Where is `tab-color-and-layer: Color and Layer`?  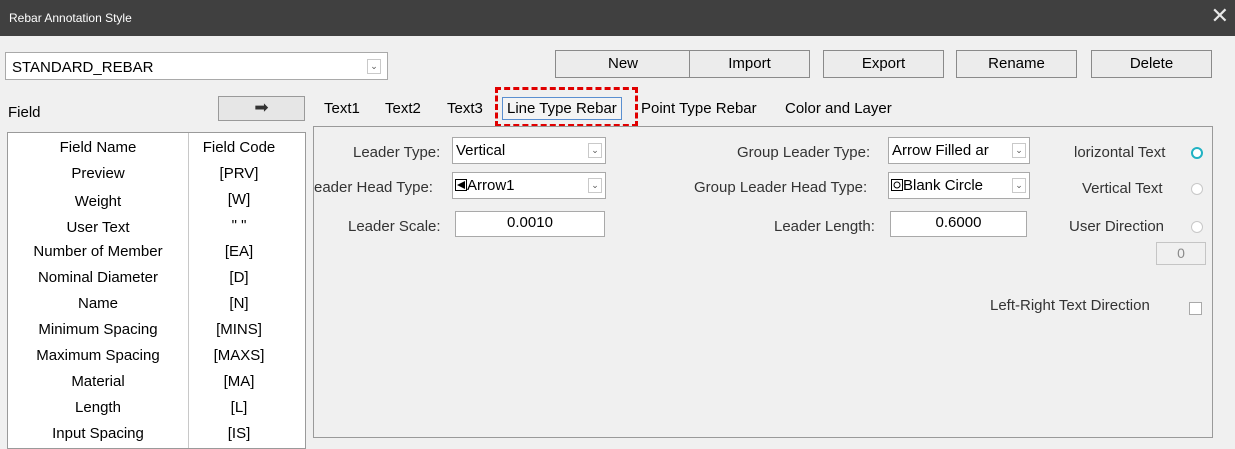 tab-color-and-layer: Color and Layer is located at coordinates (838, 108).